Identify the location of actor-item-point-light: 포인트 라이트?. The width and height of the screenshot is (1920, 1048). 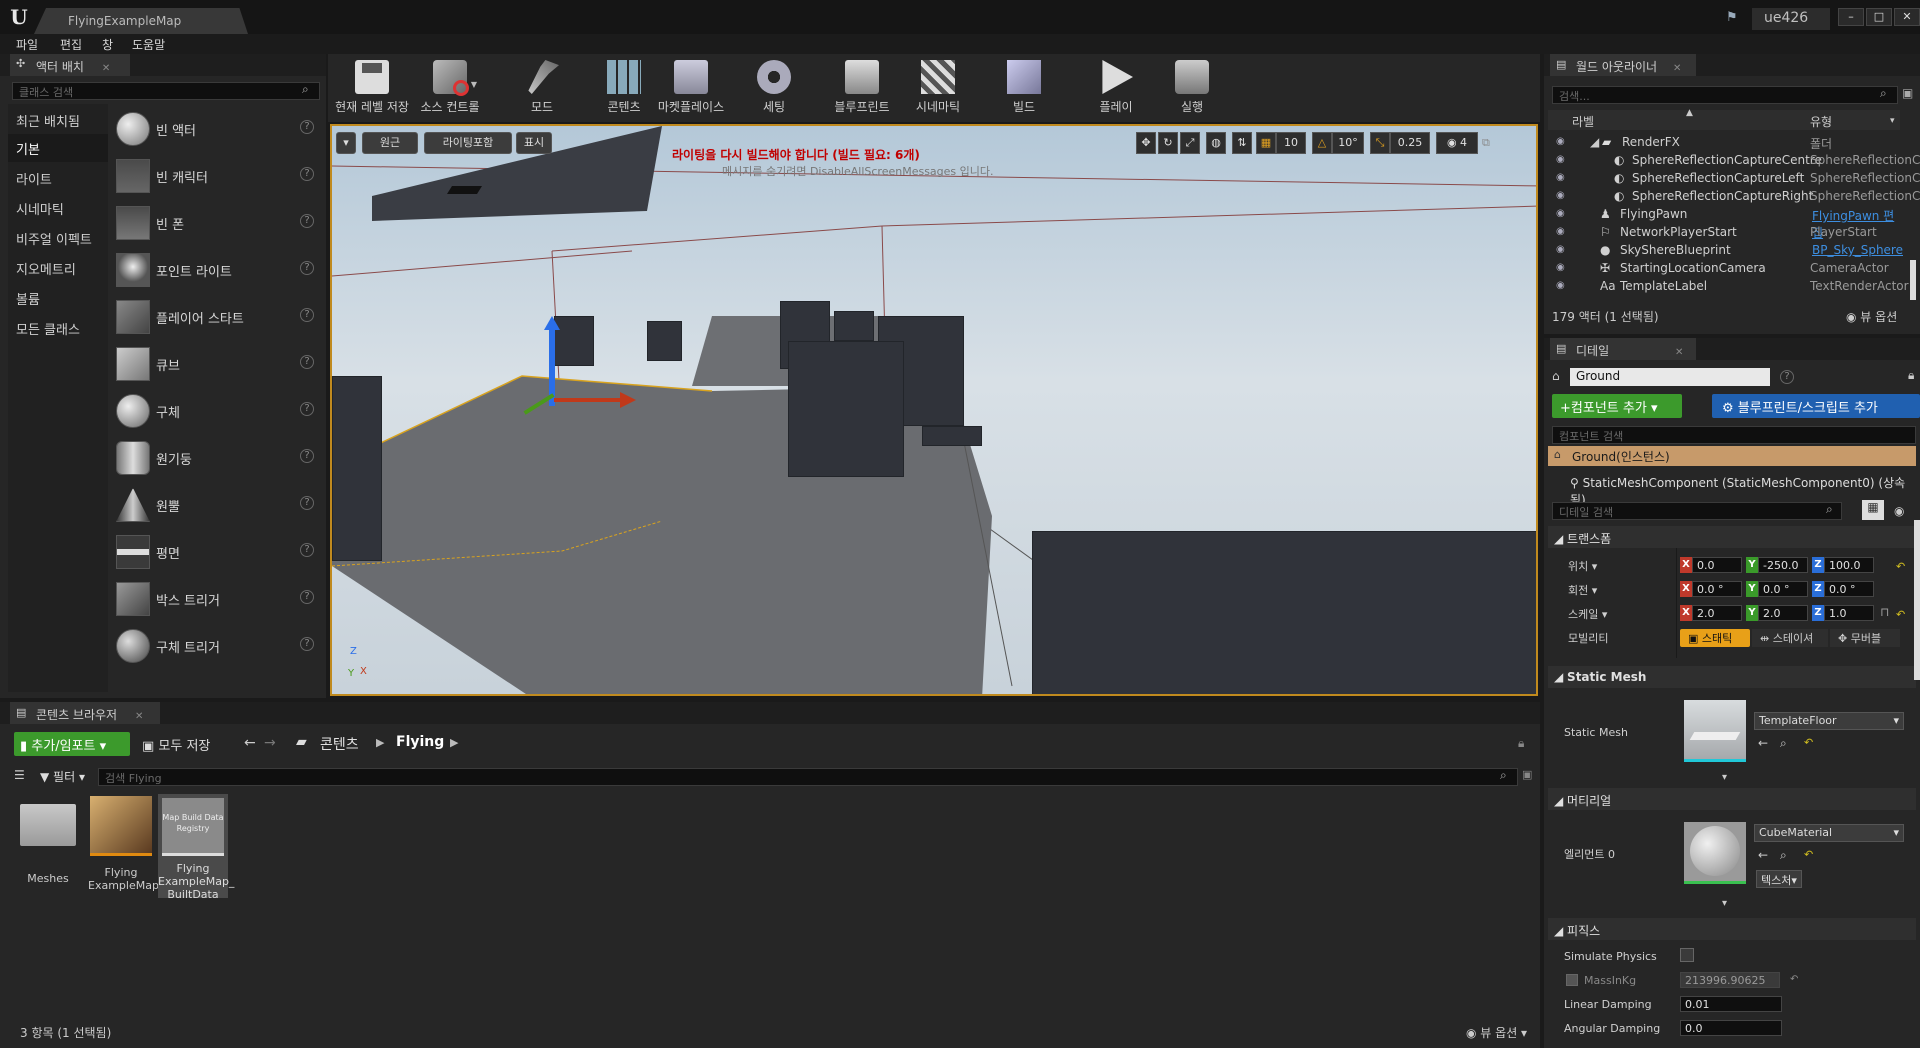
(216, 270).